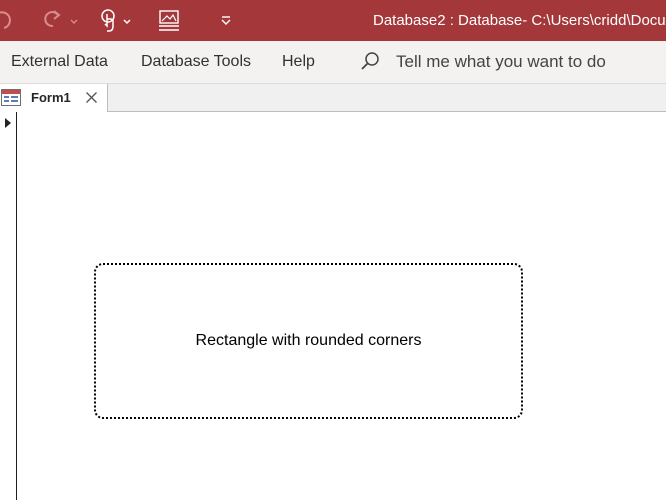 Image resolution: width=666 pixels, height=500 pixels. Describe the element at coordinates (51, 97) in the screenshot. I see `tab-form1-label: Form1` at that location.